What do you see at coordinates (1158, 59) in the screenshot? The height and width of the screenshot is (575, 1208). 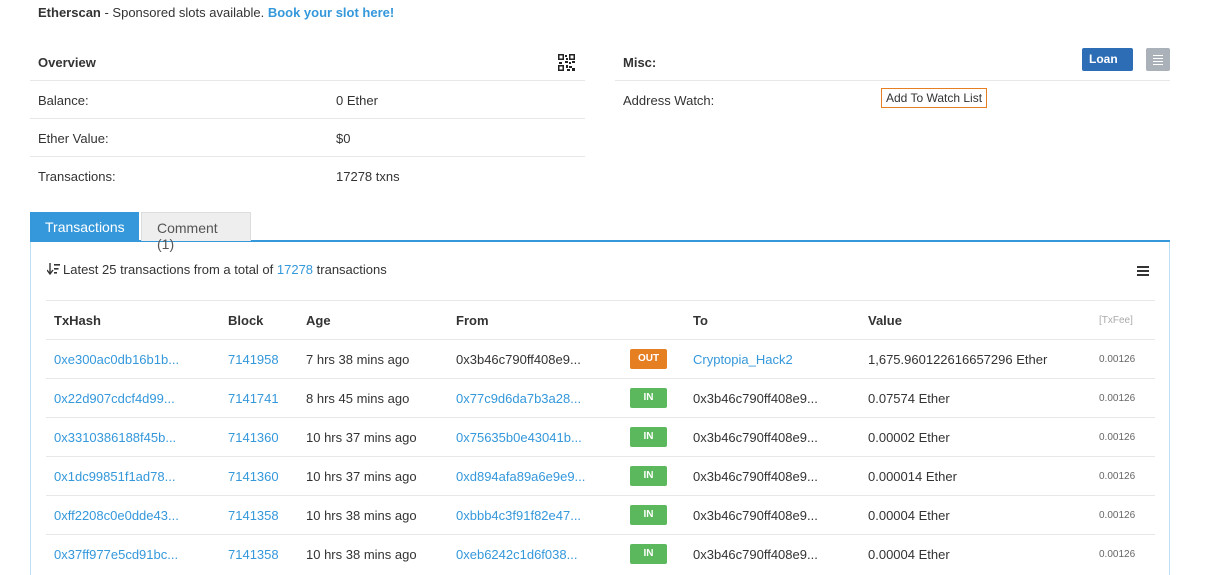 I see `list-view-button` at bounding box center [1158, 59].